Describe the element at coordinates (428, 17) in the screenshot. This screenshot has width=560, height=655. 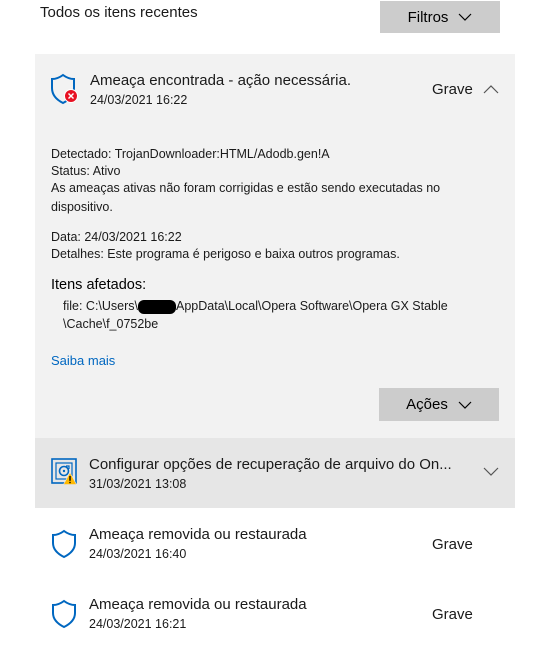
I see `filter-button-label: Filtros` at that location.